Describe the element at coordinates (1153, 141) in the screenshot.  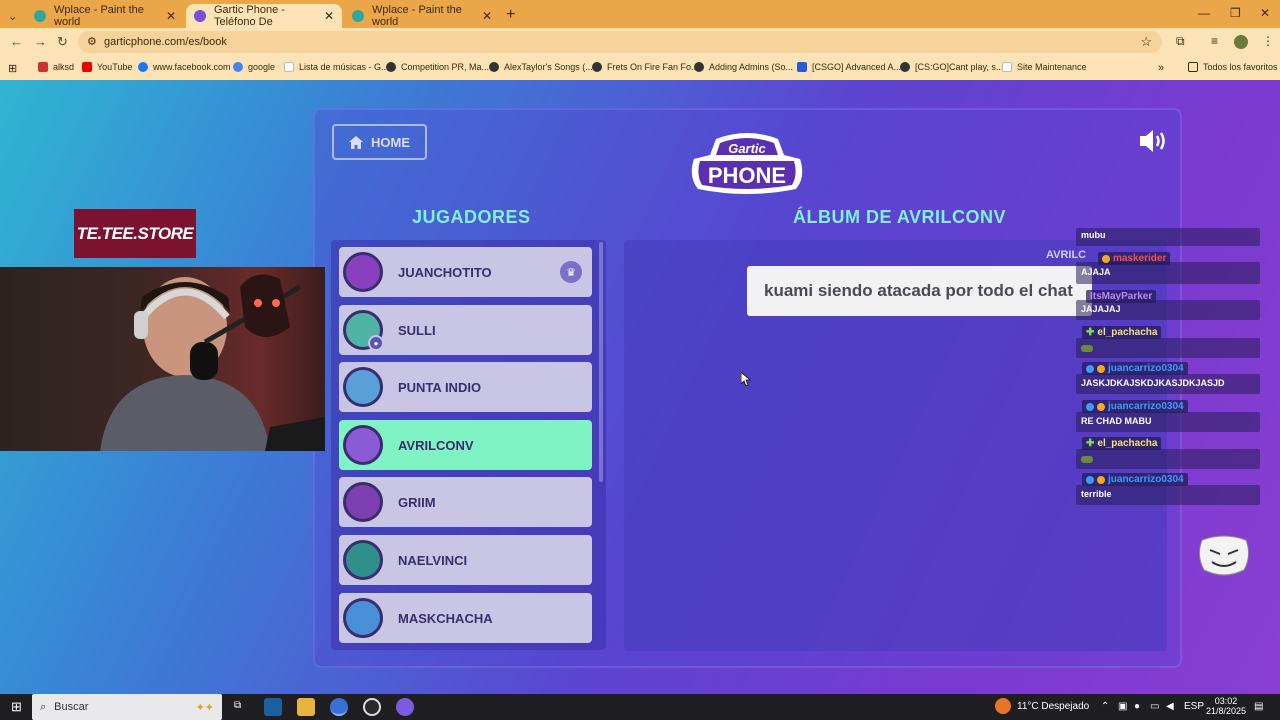
I see `speaker-icon` at that location.